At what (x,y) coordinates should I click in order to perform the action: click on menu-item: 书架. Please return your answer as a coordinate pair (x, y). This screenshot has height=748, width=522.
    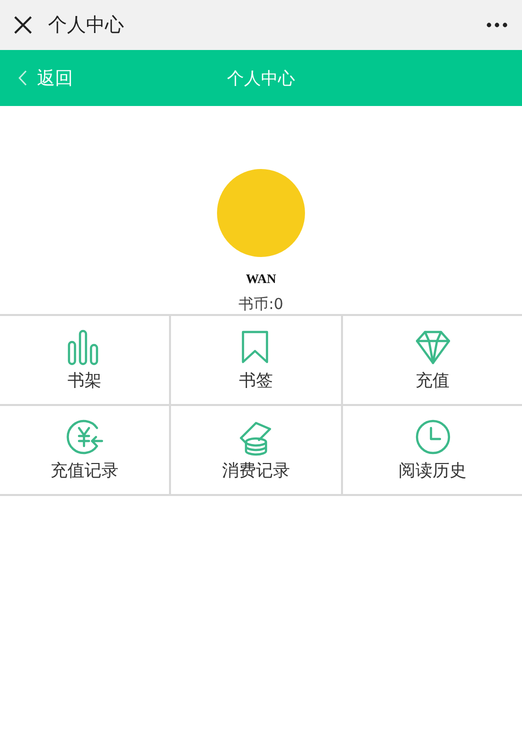
    Looking at the image, I should click on (85, 361).